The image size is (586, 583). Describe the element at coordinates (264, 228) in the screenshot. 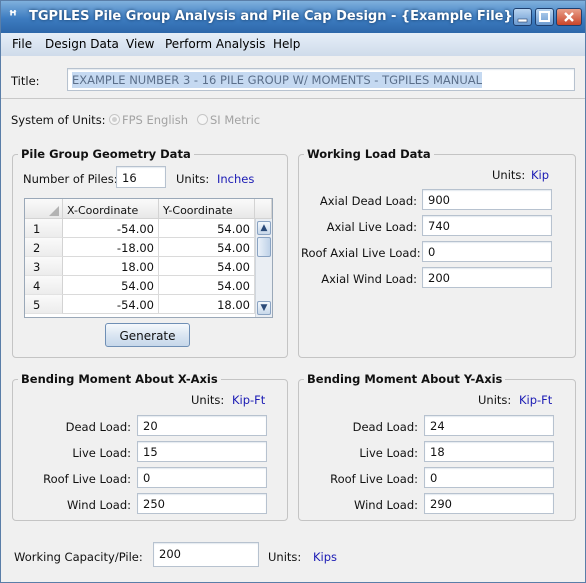

I see `scroll-up-icon: ▲` at that location.